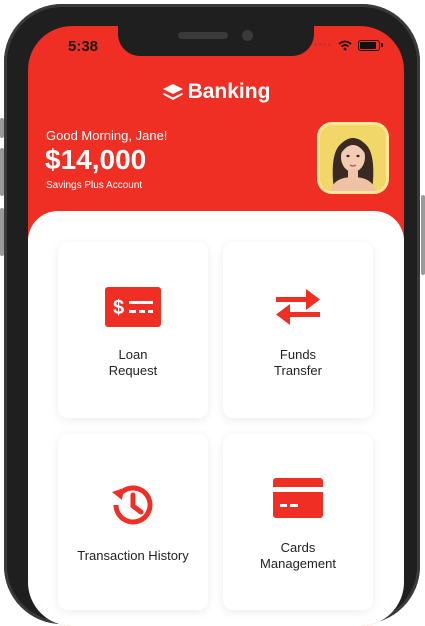  What do you see at coordinates (298, 547) in the screenshot?
I see `tile-label-line1: Cards` at bounding box center [298, 547].